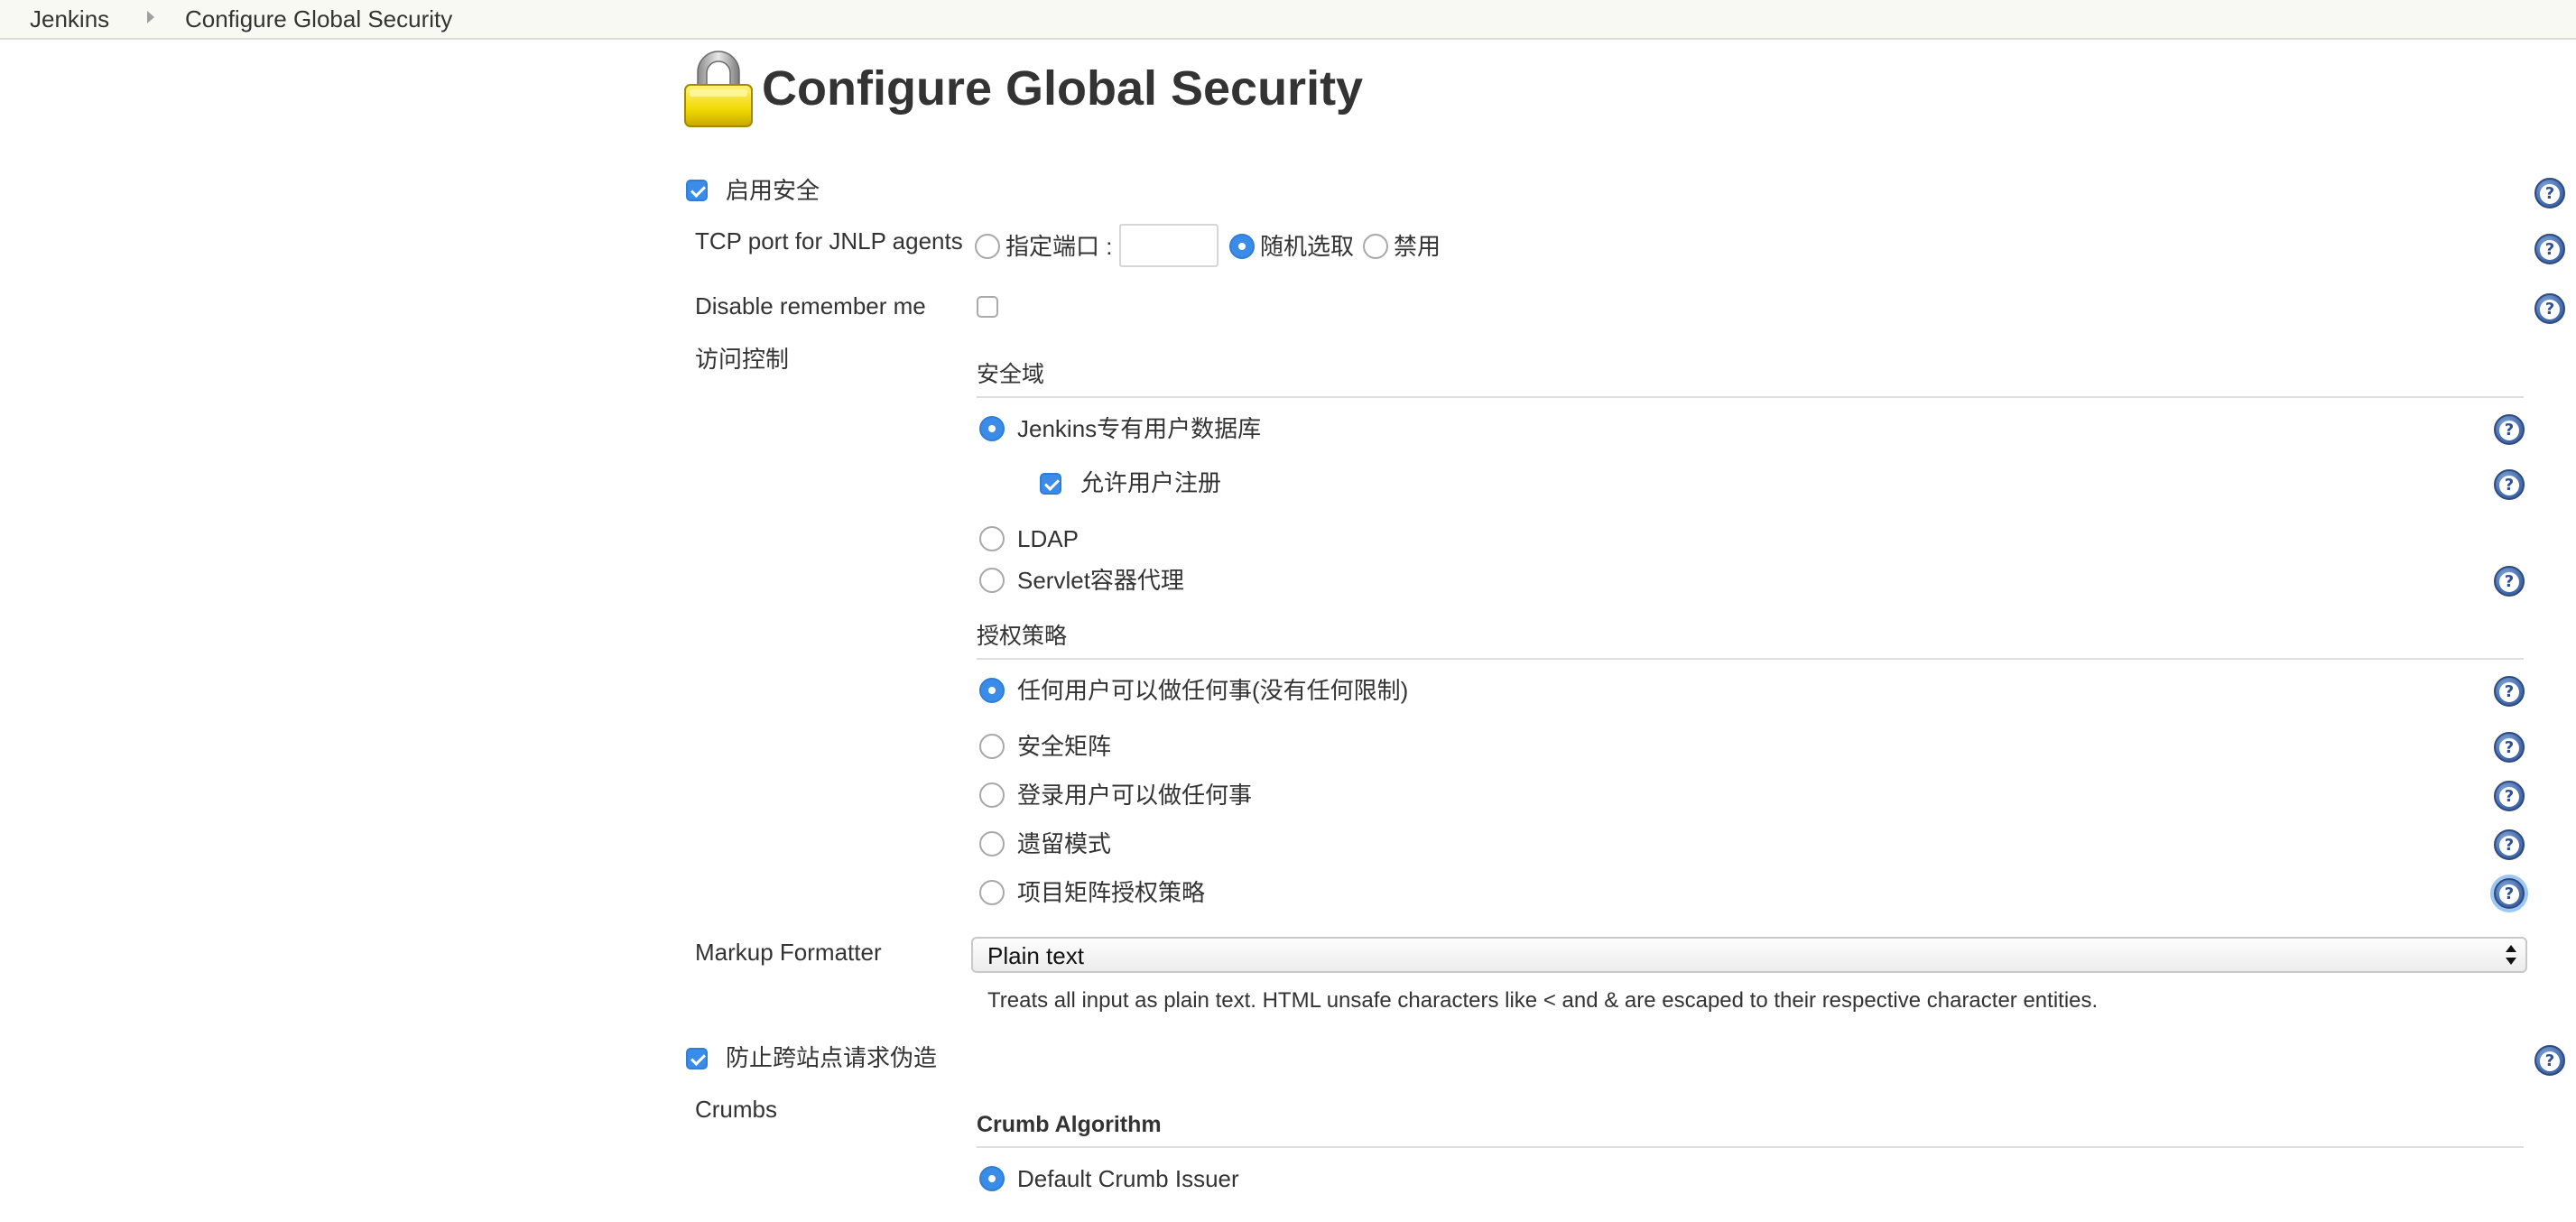  What do you see at coordinates (1059, 246) in the screenshot?
I see `tcp-port-fixed-label: 指定端口 :` at bounding box center [1059, 246].